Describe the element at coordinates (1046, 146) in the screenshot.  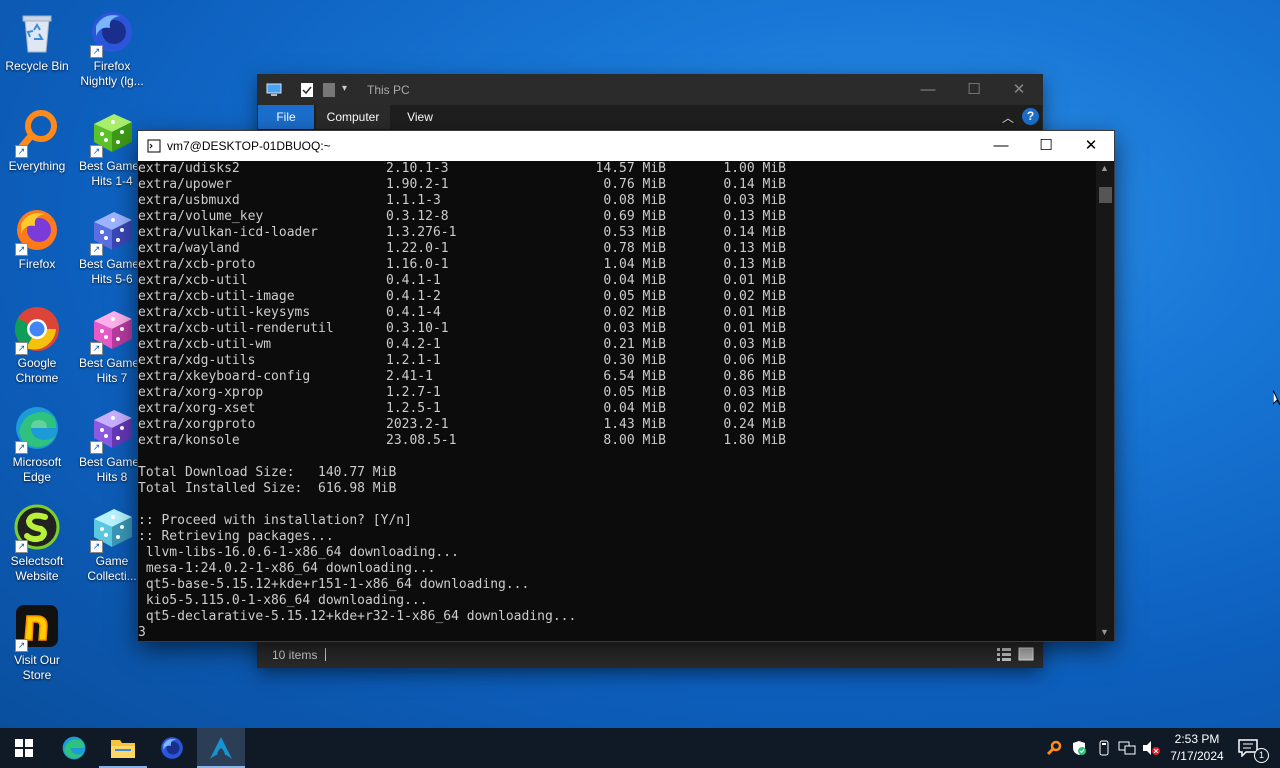
I see `terminal-maximize-button: ☐` at that location.